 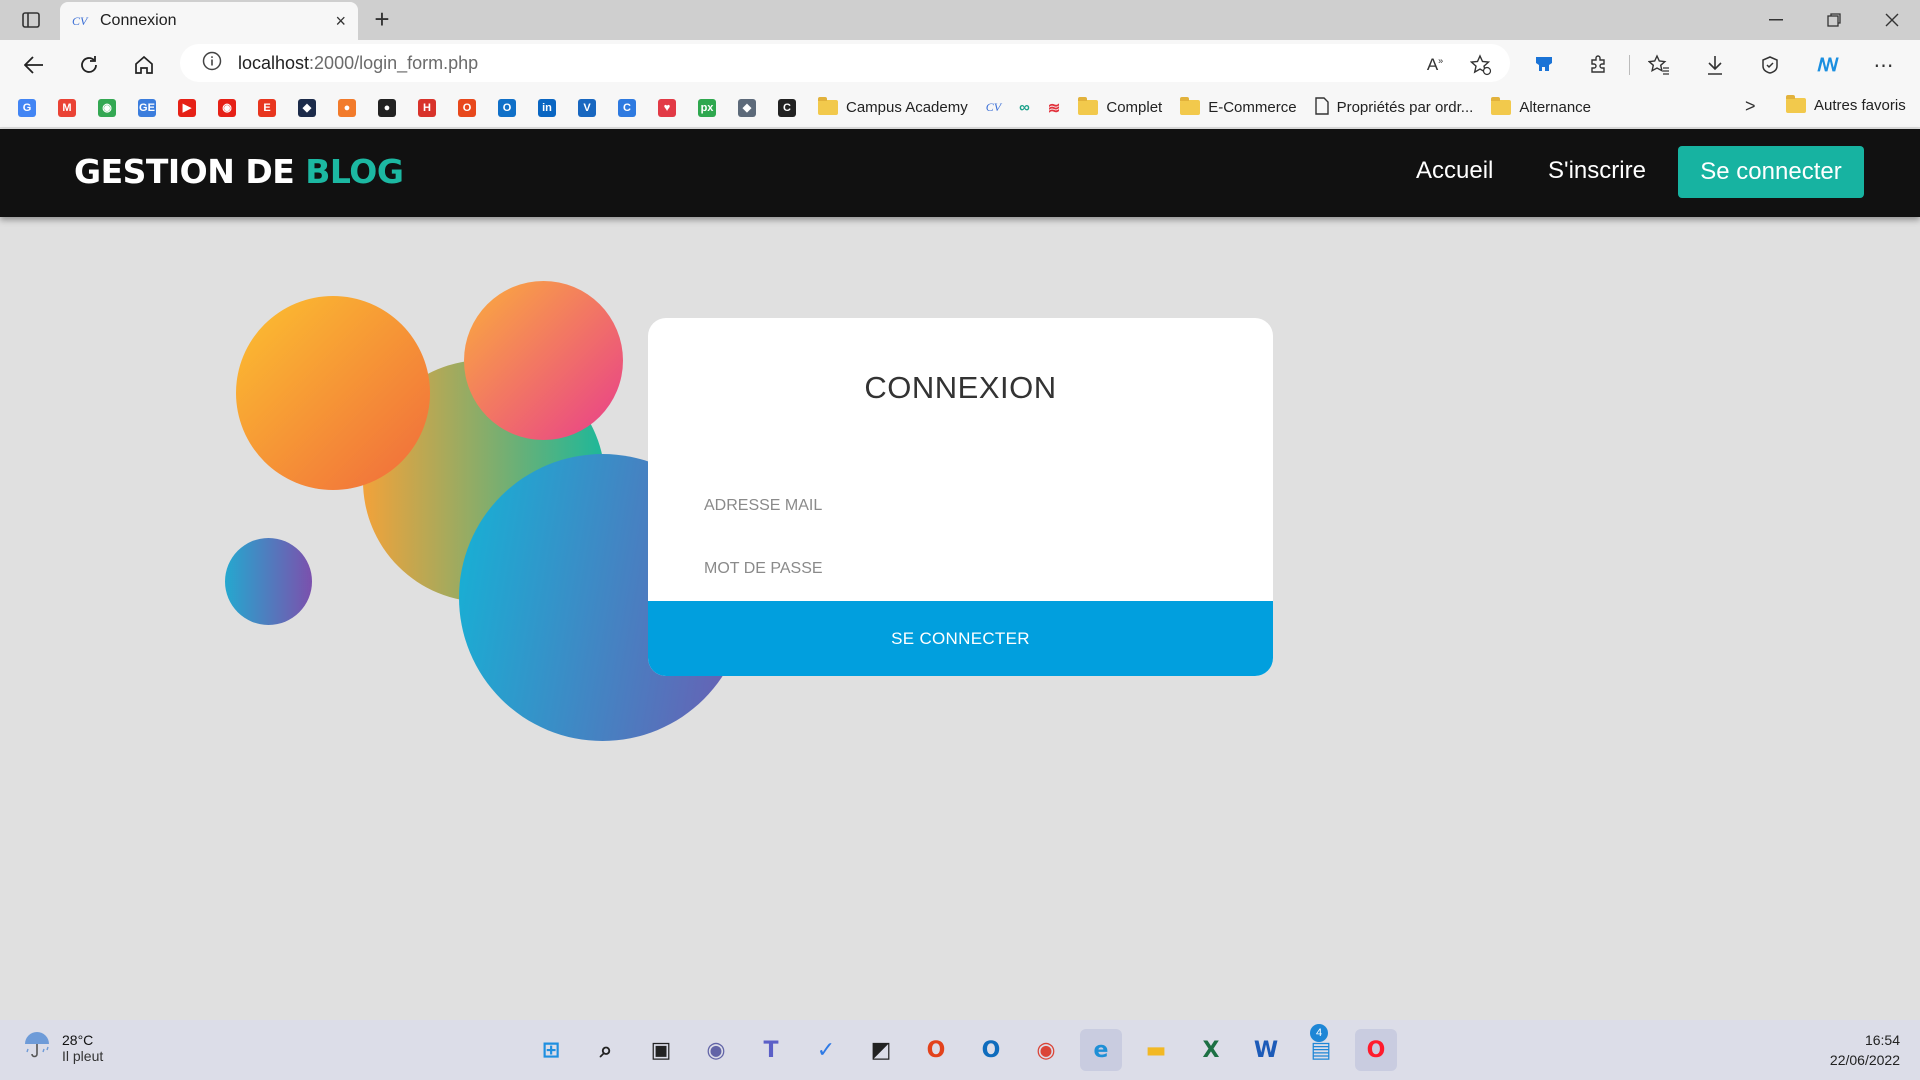 I want to click on taskbar-search-icon: ⌕, so click(x=606, y=1050).